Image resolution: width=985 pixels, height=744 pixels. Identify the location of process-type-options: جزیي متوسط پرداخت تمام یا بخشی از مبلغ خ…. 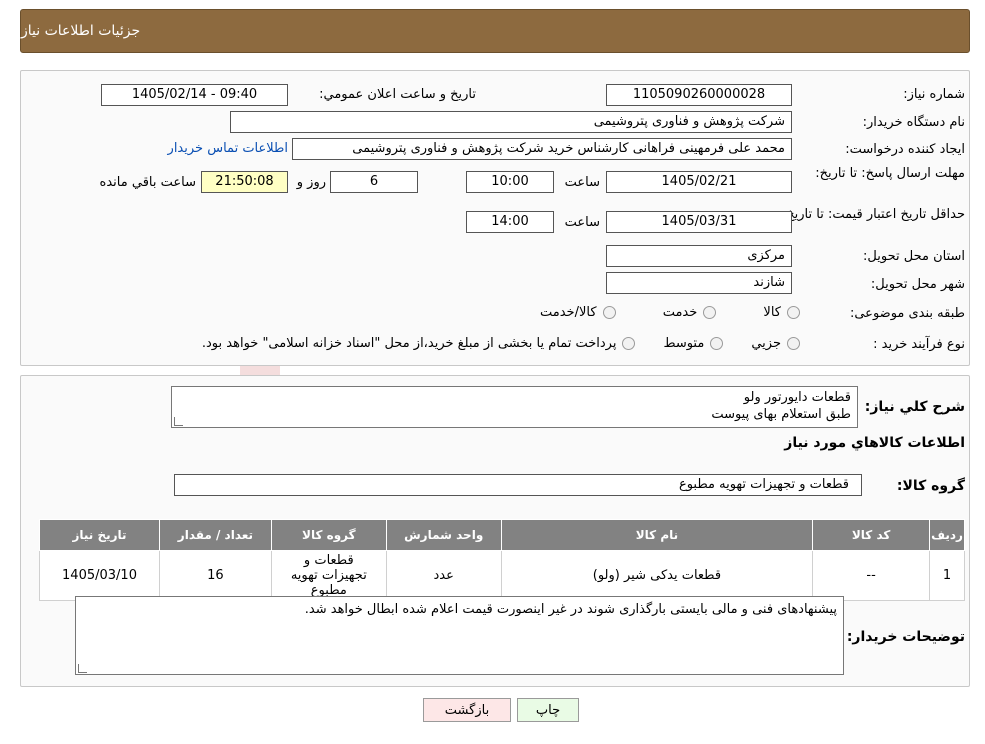
(465, 343).